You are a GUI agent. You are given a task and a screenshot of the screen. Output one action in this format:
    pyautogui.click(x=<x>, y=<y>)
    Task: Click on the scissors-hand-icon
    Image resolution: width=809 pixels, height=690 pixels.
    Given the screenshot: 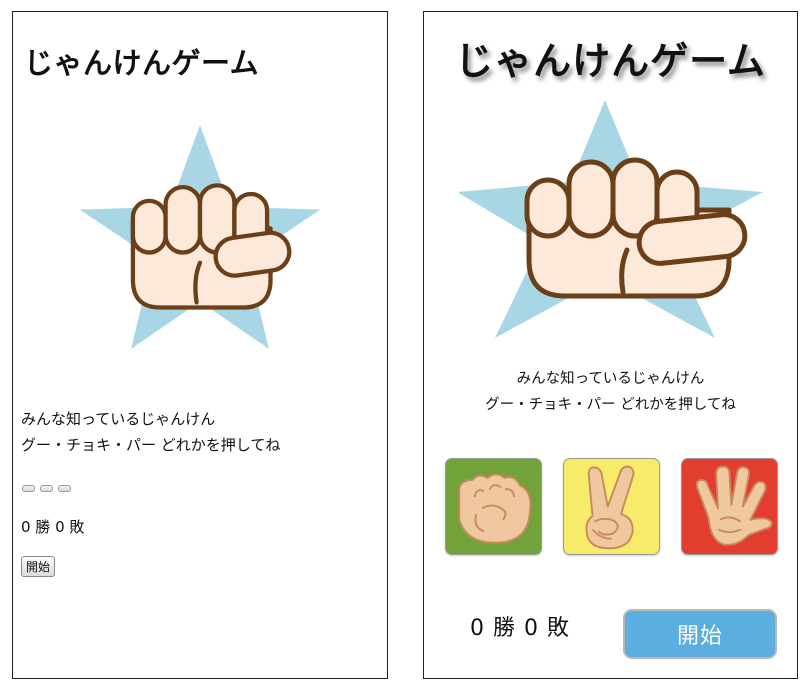 What is the action you would take?
    pyautogui.click(x=610, y=507)
    